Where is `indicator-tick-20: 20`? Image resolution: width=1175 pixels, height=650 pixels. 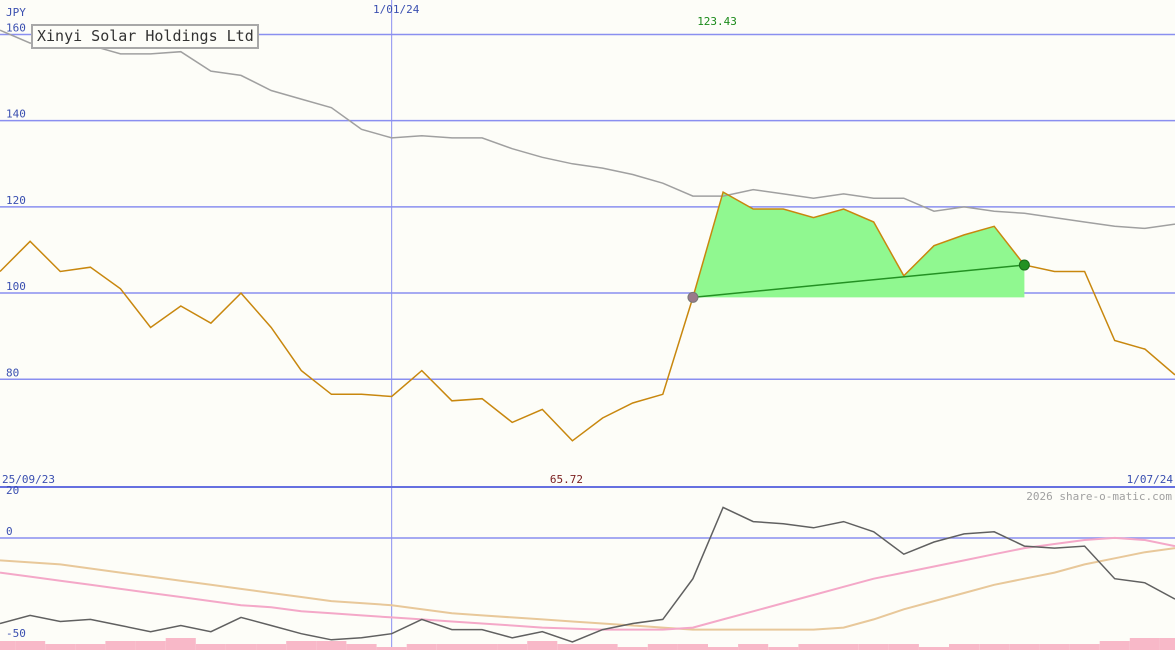 indicator-tick-20: 20 is located at coordinates (12, 490).